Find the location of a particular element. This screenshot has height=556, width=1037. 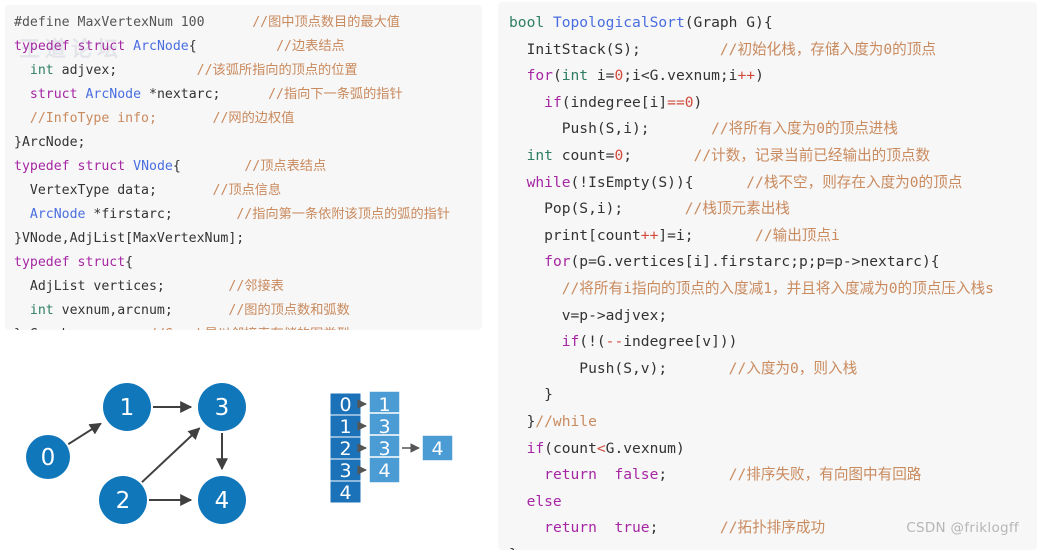

code-line: Push(S,v); //入度为0，则入栈 is located at coordinates (767, 369).